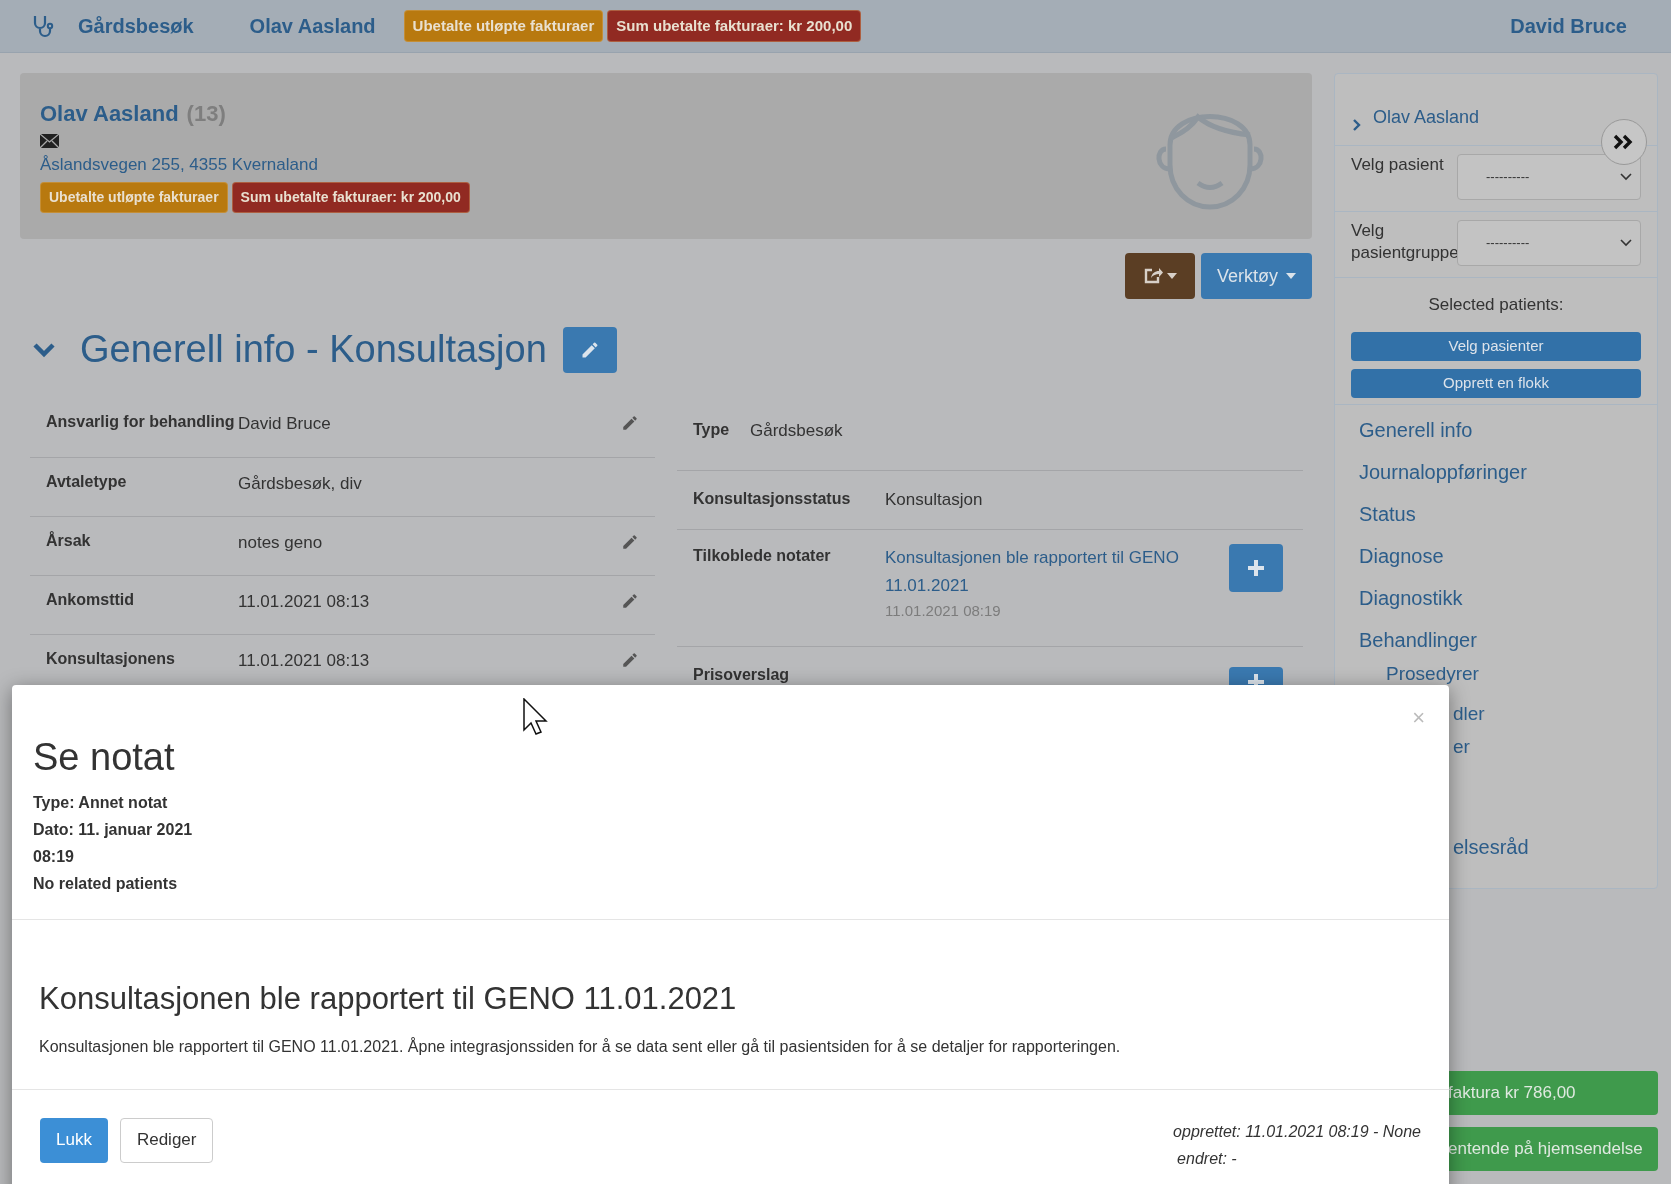 This screenshot has height=1184, width=1671. Describe the element at coordinates (1568, 26) in the screenshot. I see `user-name: David Bruce` at that location.